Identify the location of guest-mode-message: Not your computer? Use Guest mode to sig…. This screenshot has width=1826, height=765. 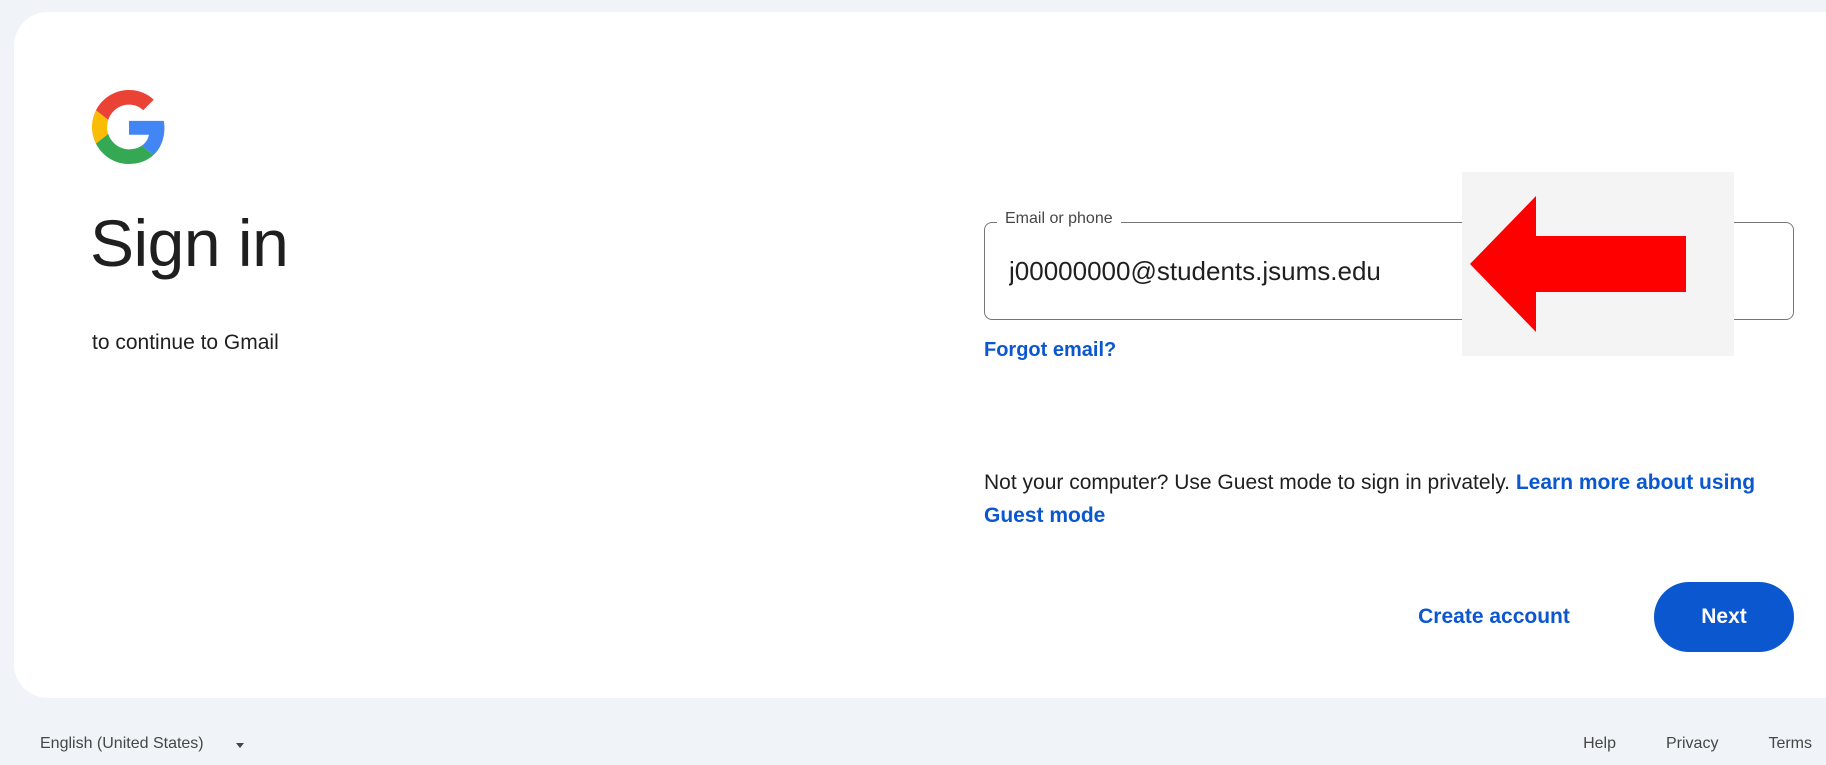
(1384, 499).